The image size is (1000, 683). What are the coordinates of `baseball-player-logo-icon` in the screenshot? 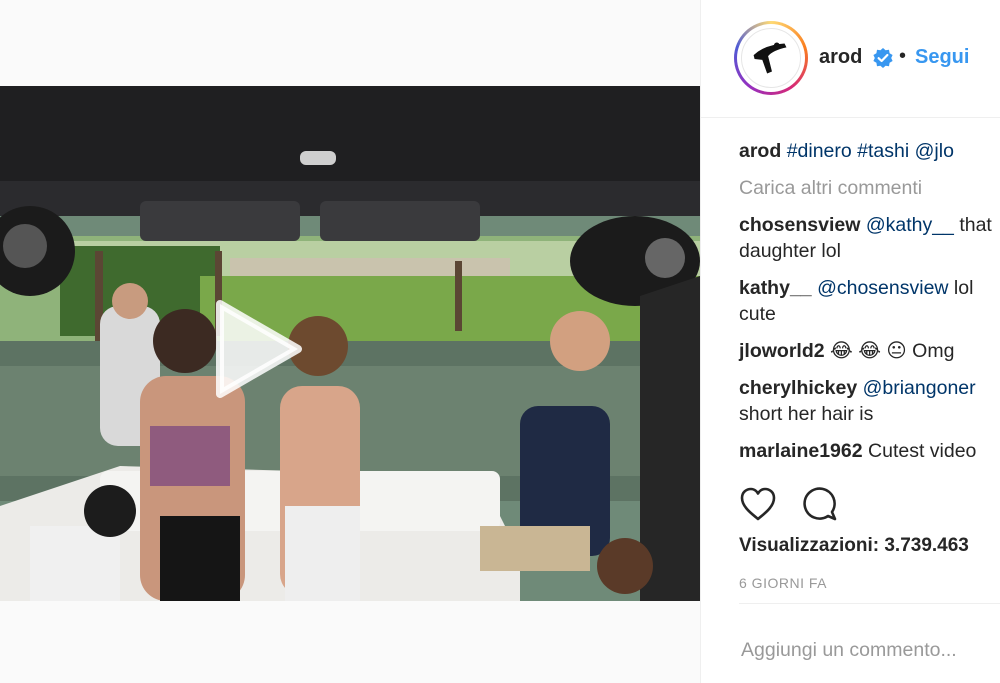 It's located at (770, 58).